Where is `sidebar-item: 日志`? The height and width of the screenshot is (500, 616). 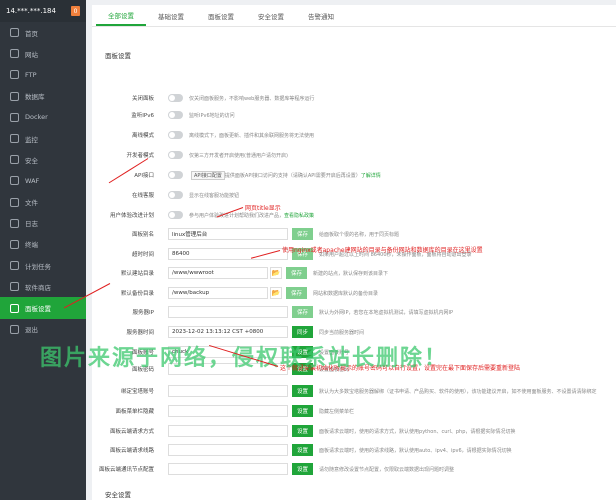 sidebar-item: 日志 is located at coordinates (43, 223).